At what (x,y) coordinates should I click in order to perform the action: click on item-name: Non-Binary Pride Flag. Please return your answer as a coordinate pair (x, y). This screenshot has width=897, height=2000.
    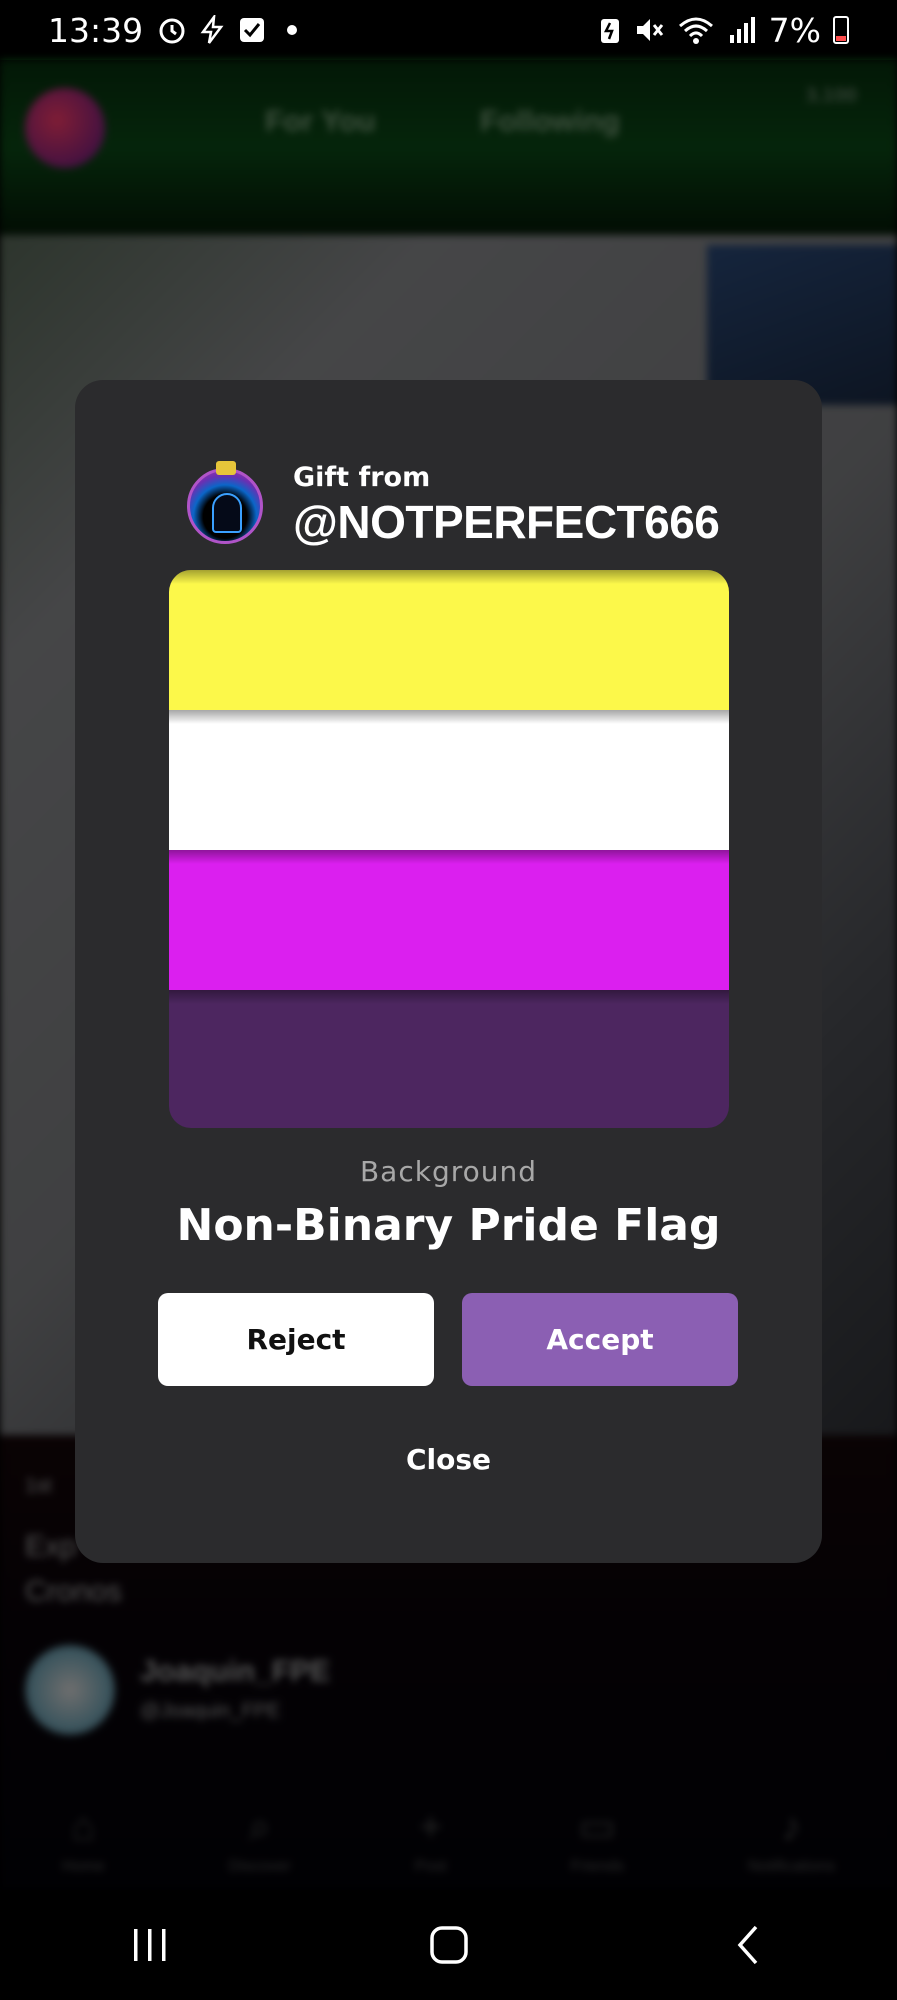
    Looking at the image, I should click on (448, 1225).